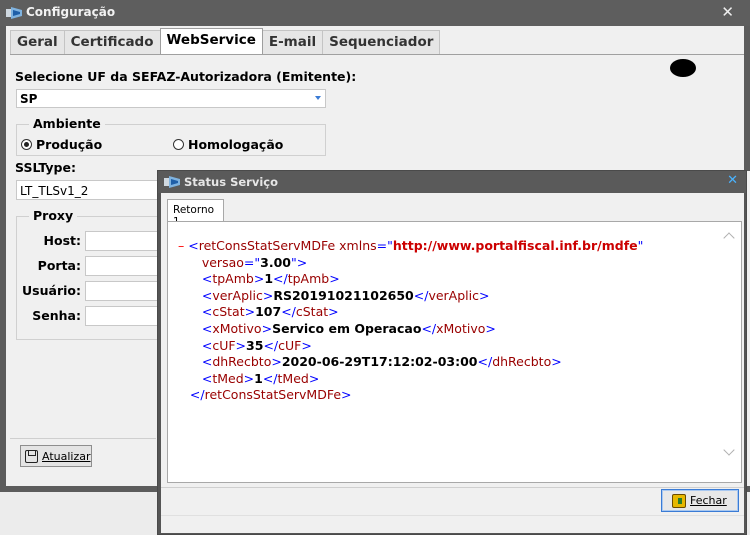  Describe the element at coordinates (125, 266) in the screenshot. I see `proxy-porta-input` at that location.